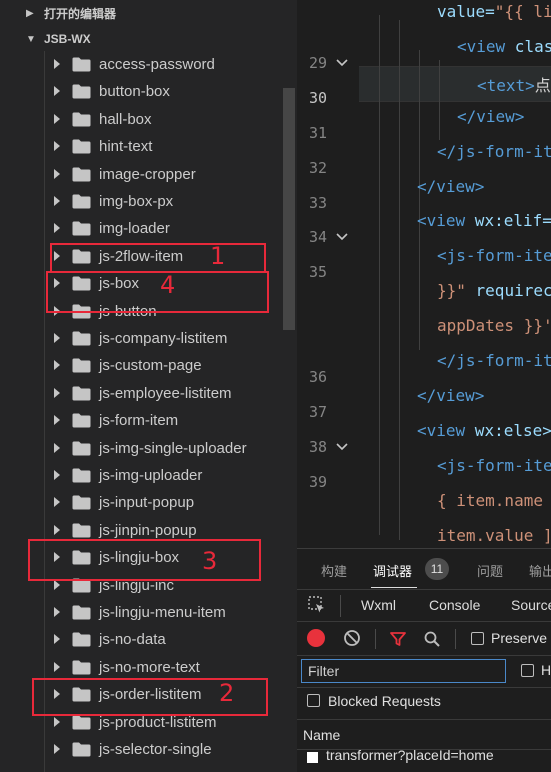 The height and width of the screenshot is (772, 551). What do you see at coordinates (506, 85) in the screenshot?
I see `code-token: <text>` at bounding box center [506, 85].